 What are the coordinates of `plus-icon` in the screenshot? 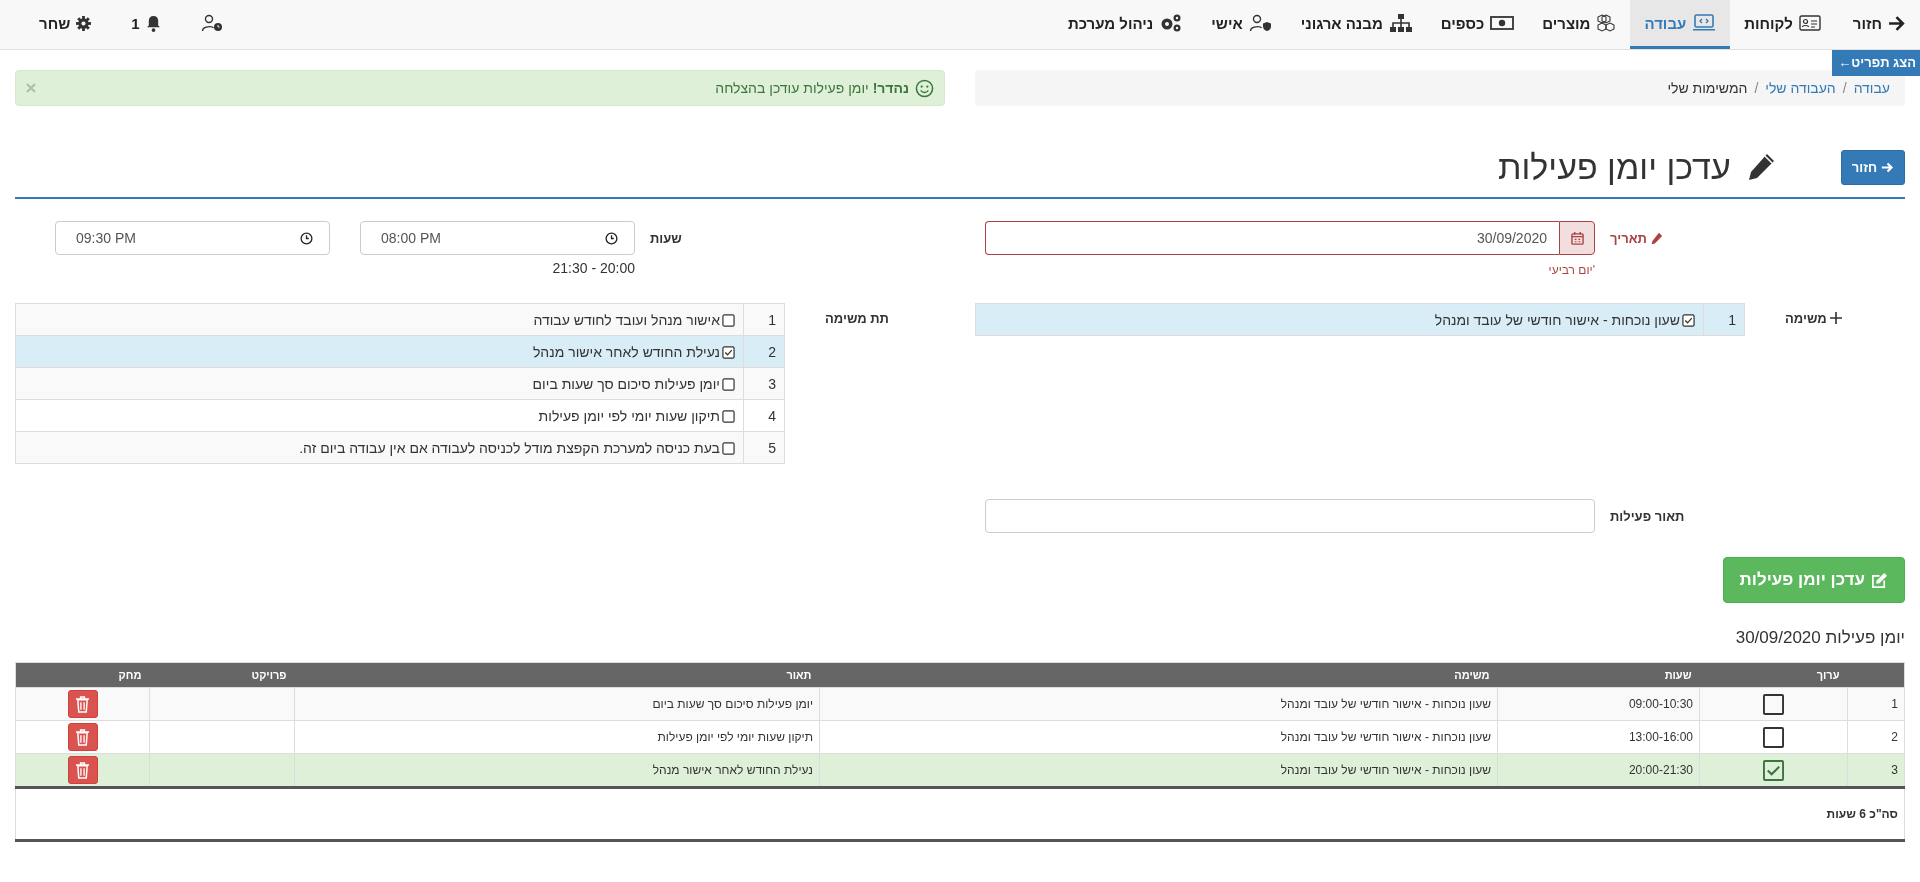 It's located at (1835, 318).